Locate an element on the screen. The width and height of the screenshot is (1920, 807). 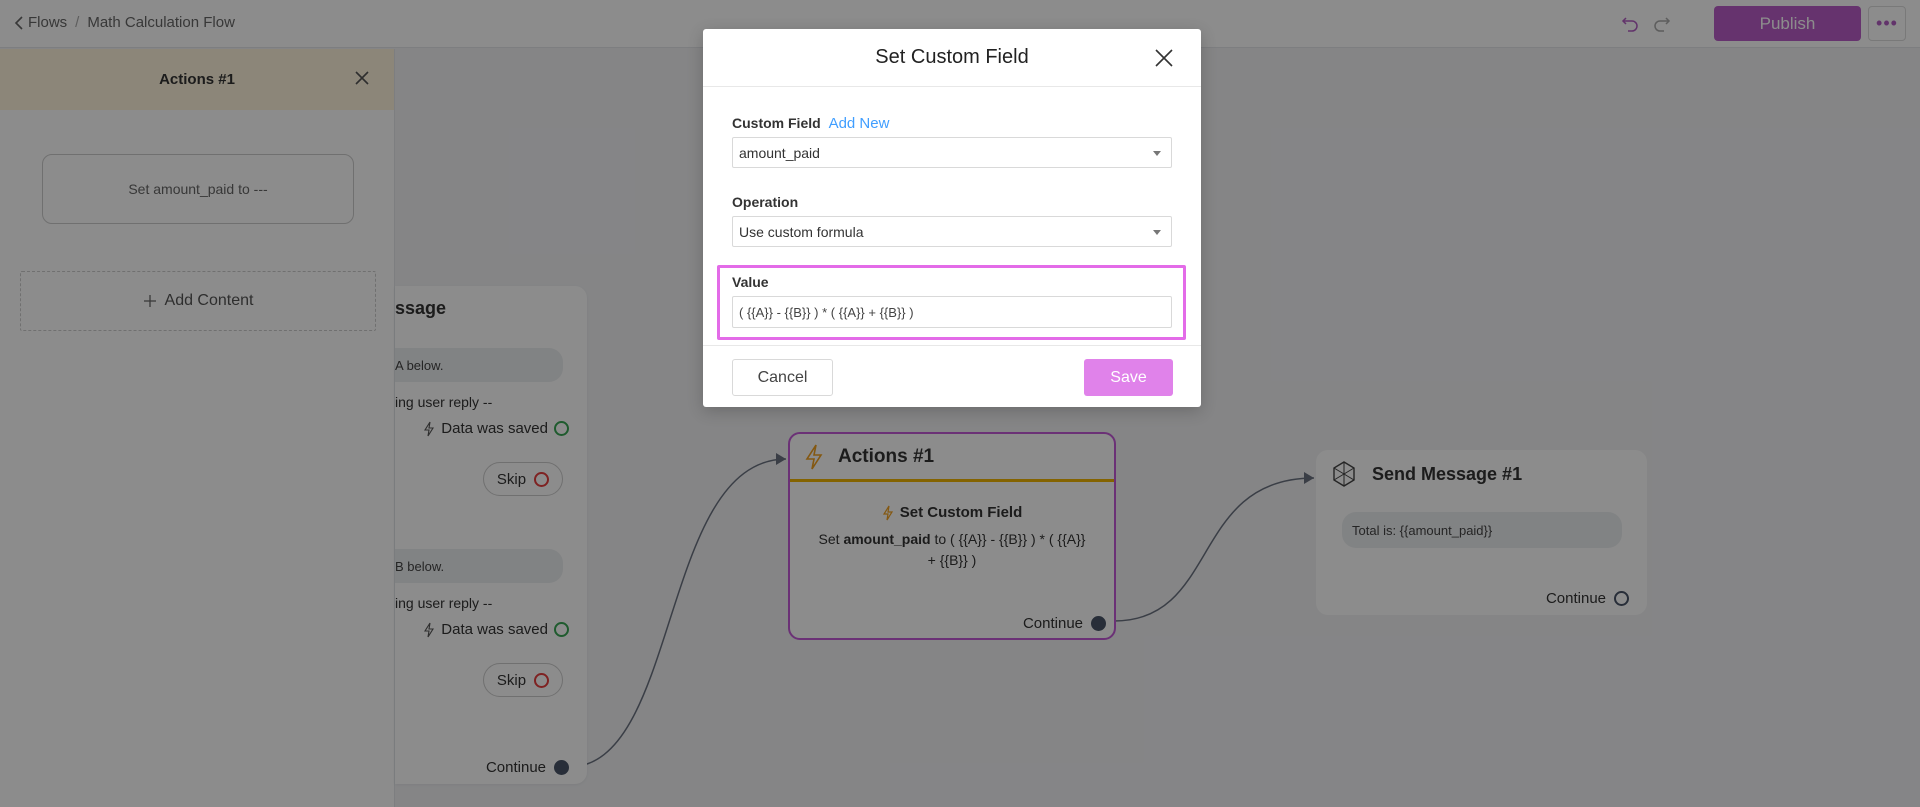
value-label: Value is located at coordinates (750, 282).